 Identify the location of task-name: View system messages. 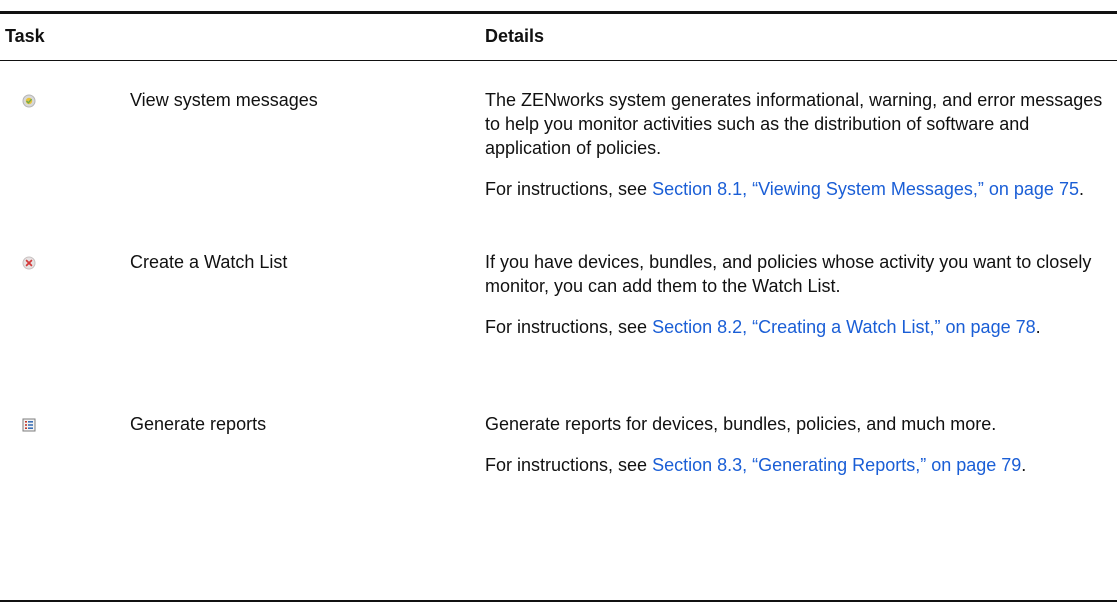
(224, 100).